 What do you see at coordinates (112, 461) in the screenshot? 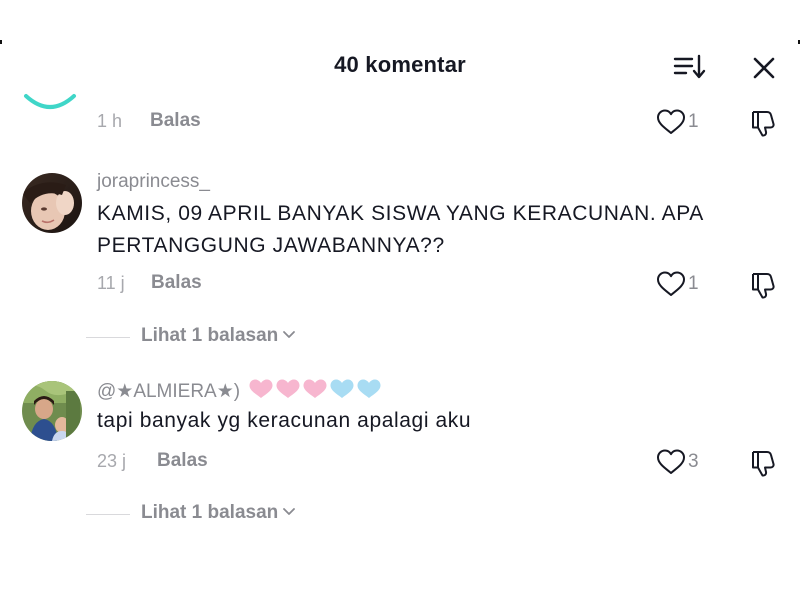
I see `comment-time: 23 j` at bounding box center [112, 461].